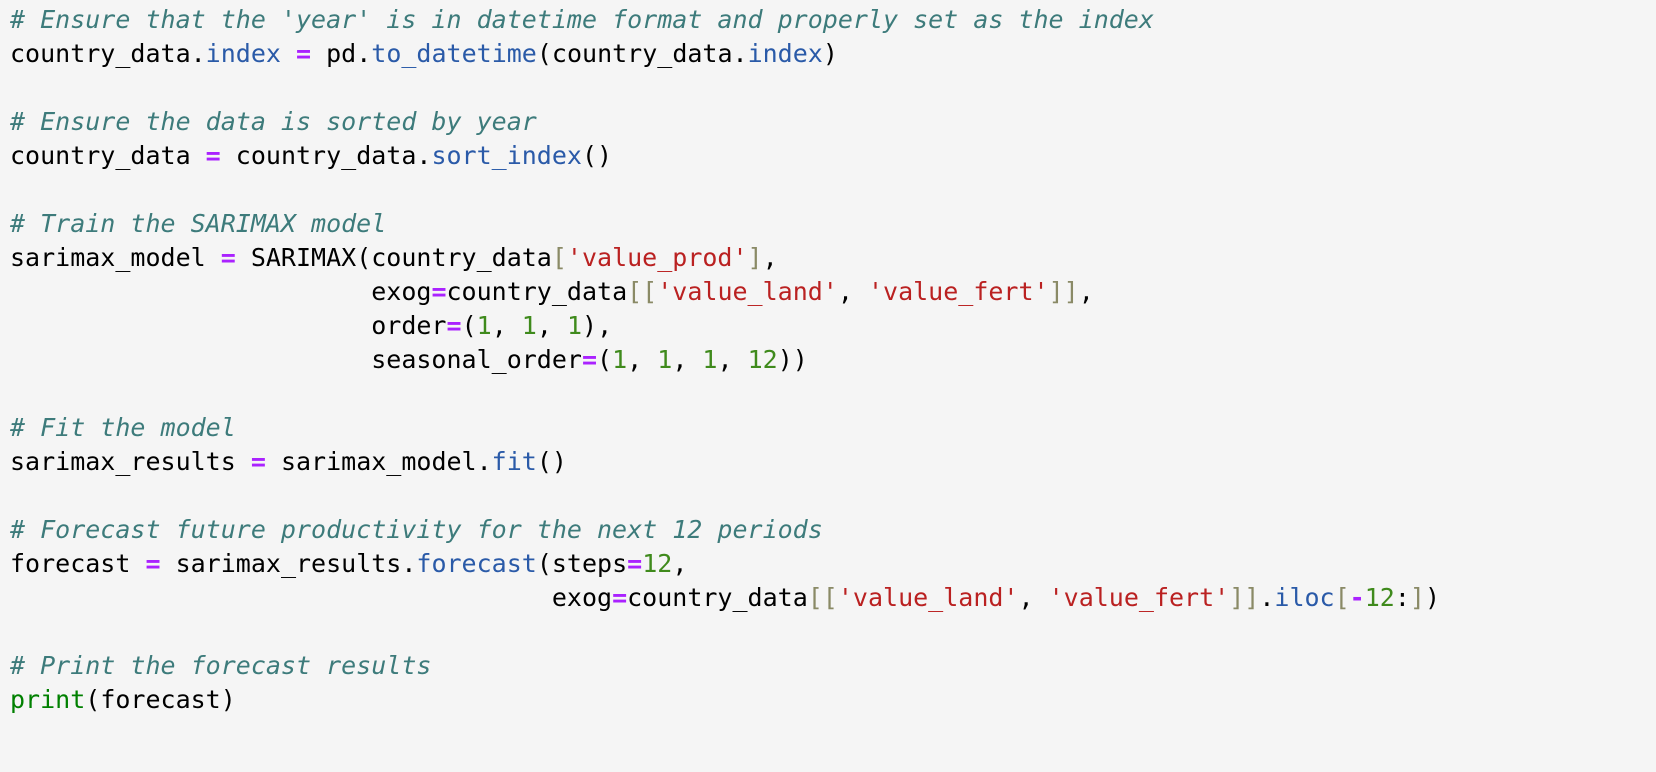 The width and height of the screenshot is (1656, 772). Describe the element at coordinates (582, 563) in the screenshot. I see `code-token-plain: (steps` at that location.